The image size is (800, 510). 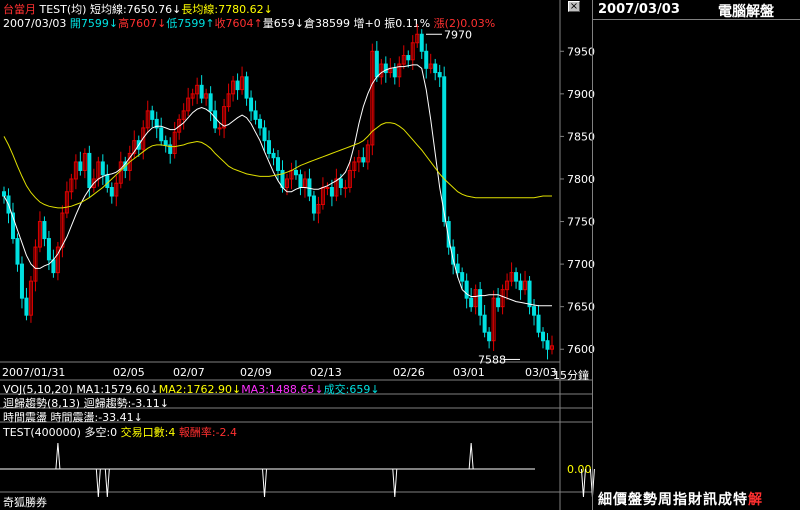 I want to click on x-tick-label: 2007/01/31, so click(x=33, y=372).